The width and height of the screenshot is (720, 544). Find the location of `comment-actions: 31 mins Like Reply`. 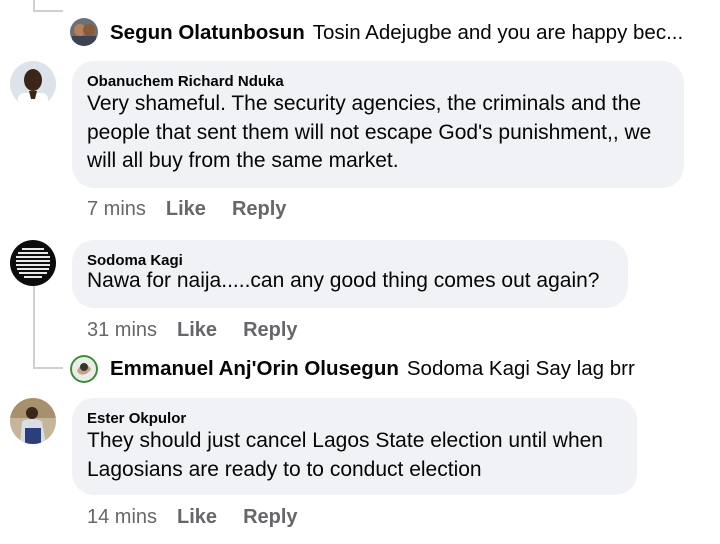

comment-actions: 31 mins Like Reply is located at coordinates (192, 330).